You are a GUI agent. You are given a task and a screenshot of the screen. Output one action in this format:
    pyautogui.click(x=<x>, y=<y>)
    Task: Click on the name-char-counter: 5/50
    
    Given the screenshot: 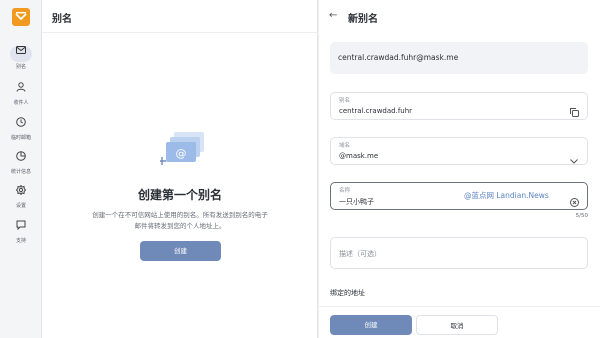 What is the action you would take?
    pyautogui.click(x=581, y=216)
    